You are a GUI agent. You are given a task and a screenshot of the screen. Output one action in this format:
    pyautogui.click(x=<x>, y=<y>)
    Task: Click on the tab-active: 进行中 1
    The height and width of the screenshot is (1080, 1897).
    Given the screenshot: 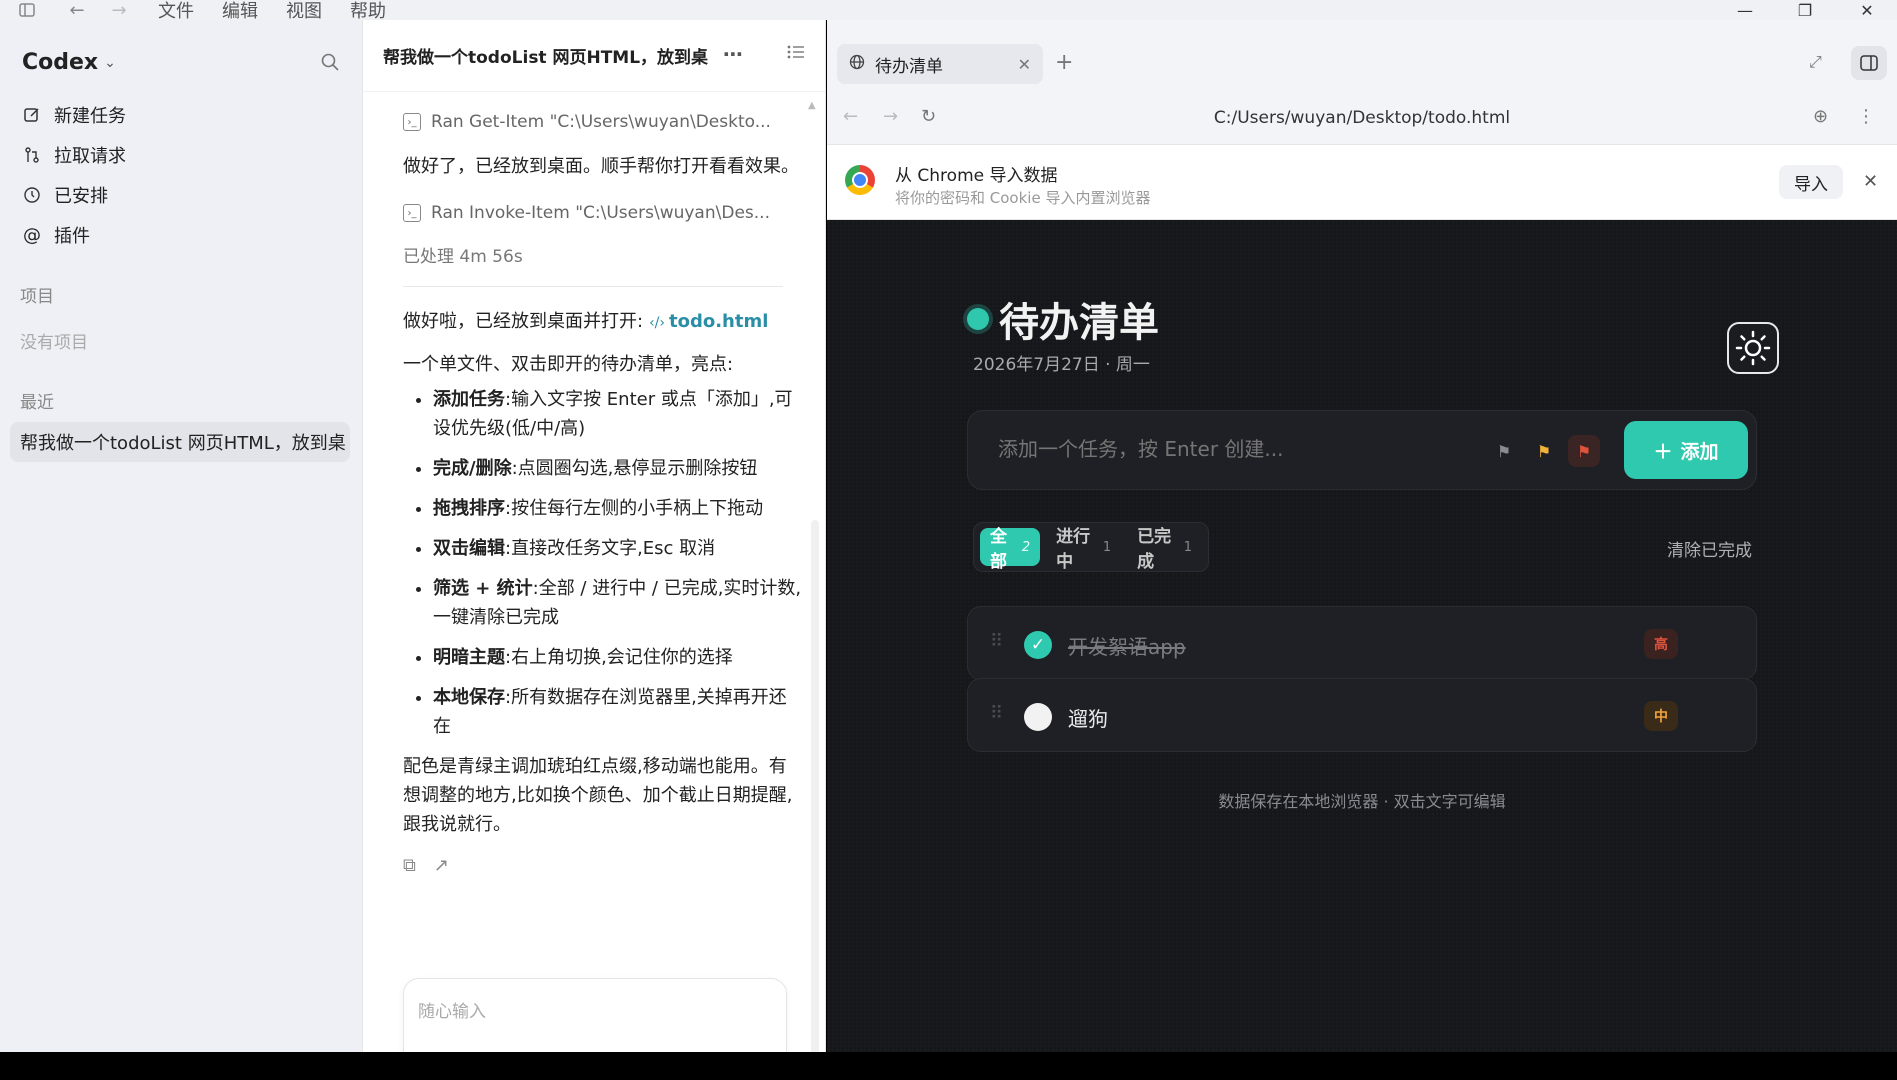 What is the action you would take?
    pyautogui.click(x=1083, y=549)
    